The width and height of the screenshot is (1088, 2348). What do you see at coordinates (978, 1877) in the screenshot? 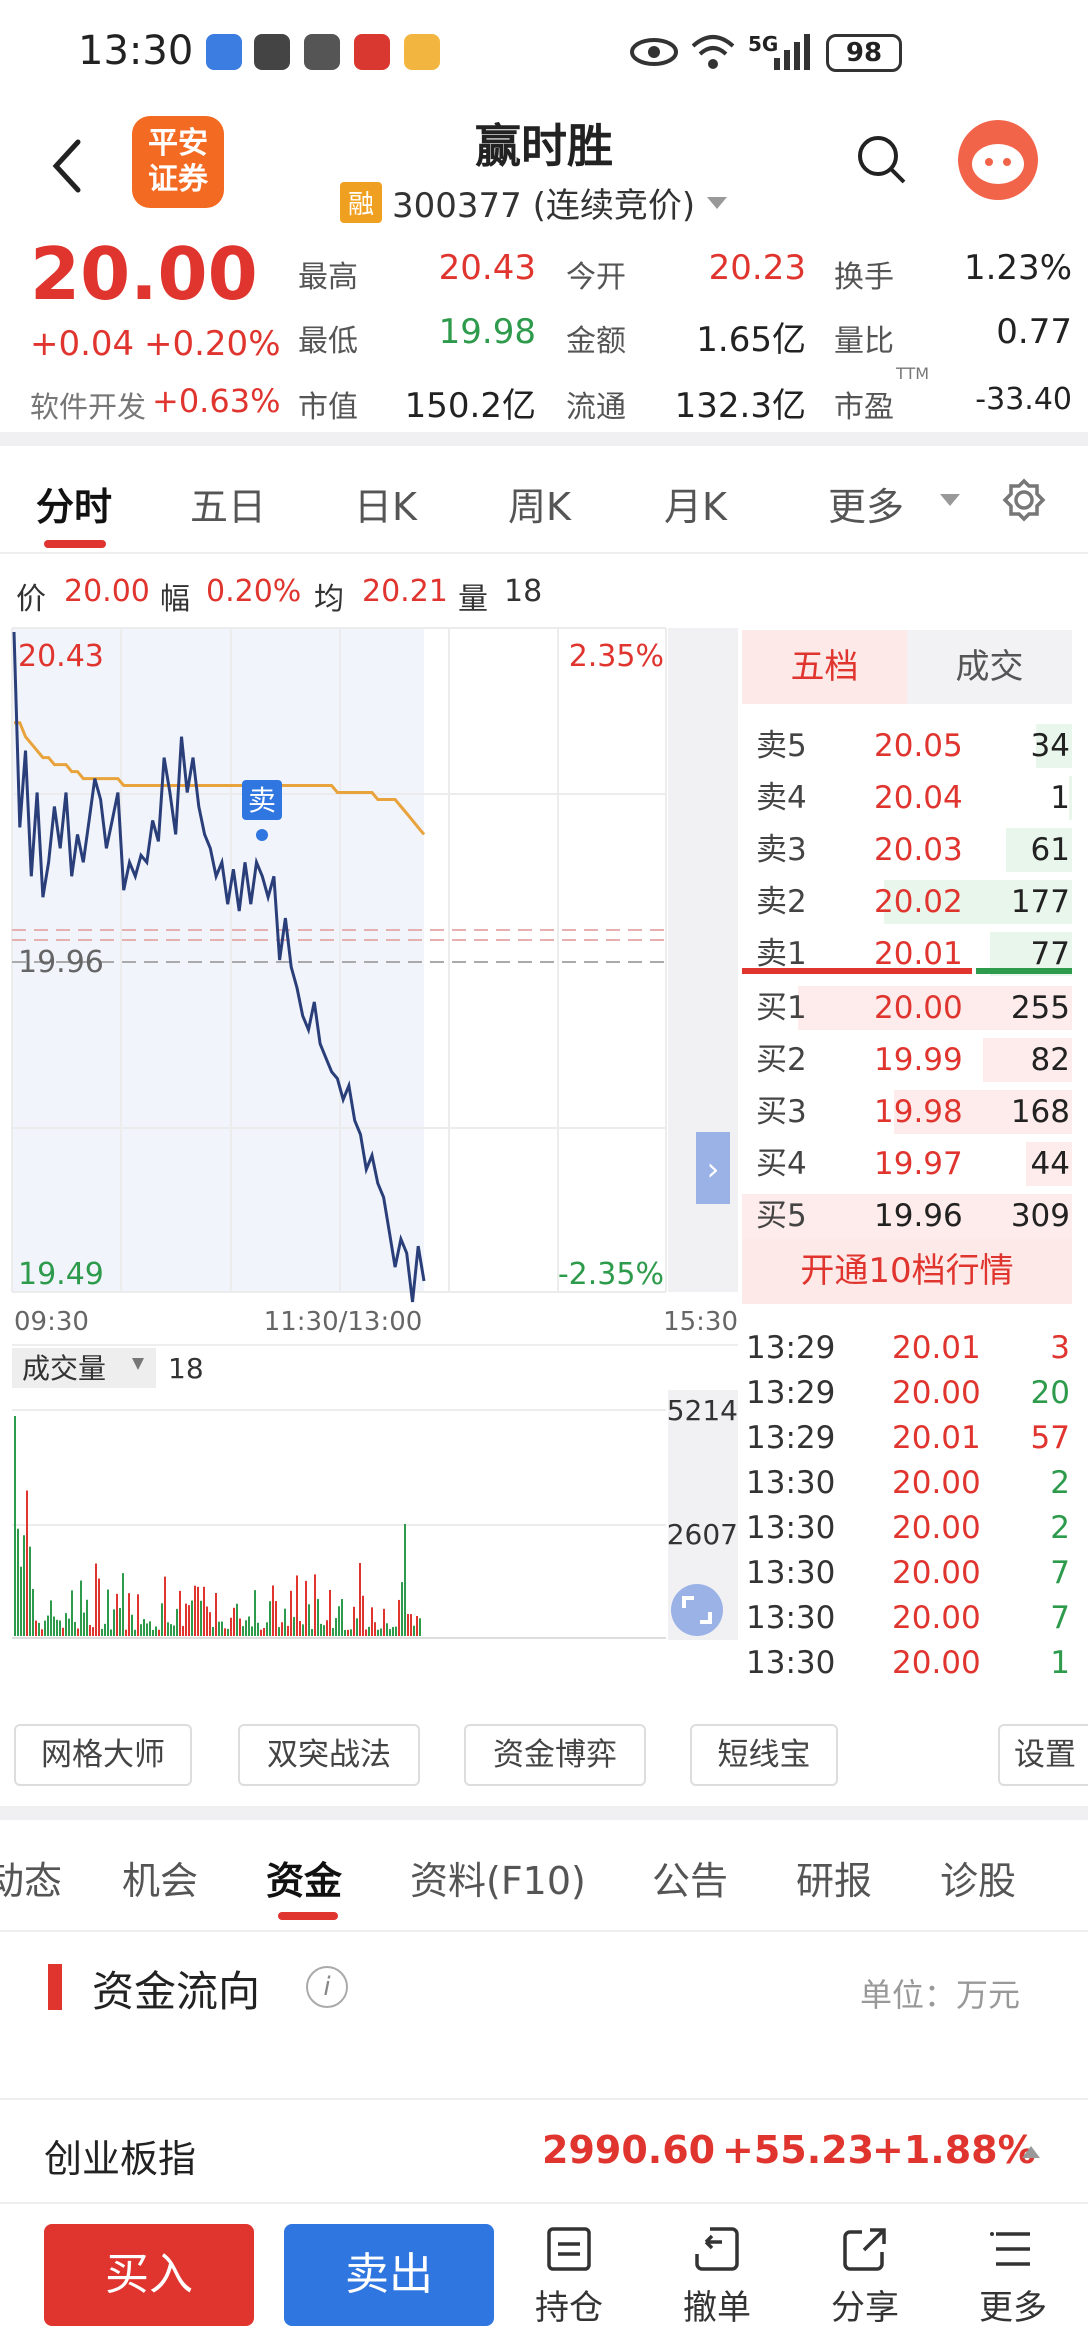
I see `tab-diagnosis: 诊股` at bounding box center [978, 1877].